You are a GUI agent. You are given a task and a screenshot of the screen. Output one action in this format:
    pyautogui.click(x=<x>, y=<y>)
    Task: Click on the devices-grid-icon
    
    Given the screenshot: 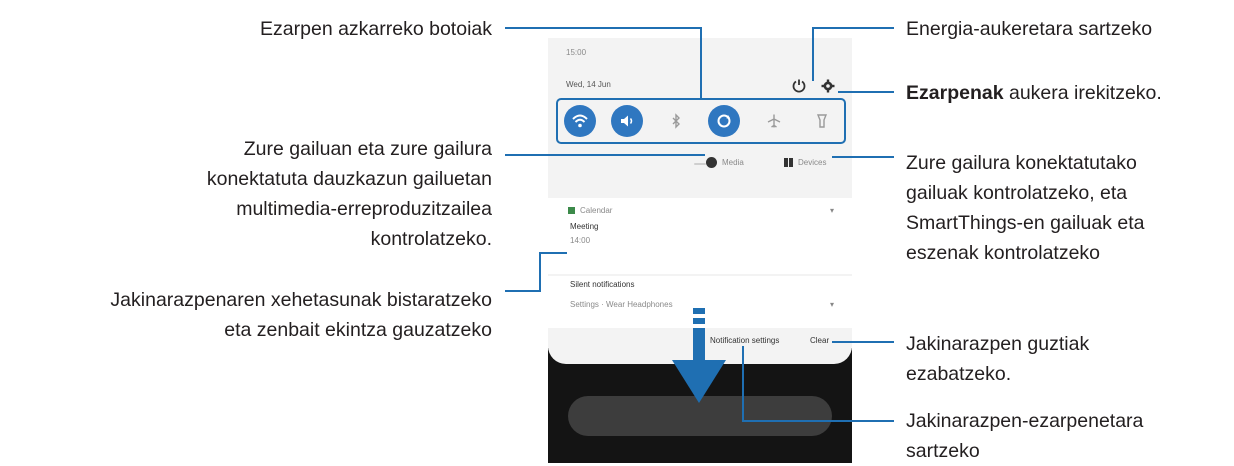 What is the action you would take?
    pyautogui.click(x=788, y=162)
    